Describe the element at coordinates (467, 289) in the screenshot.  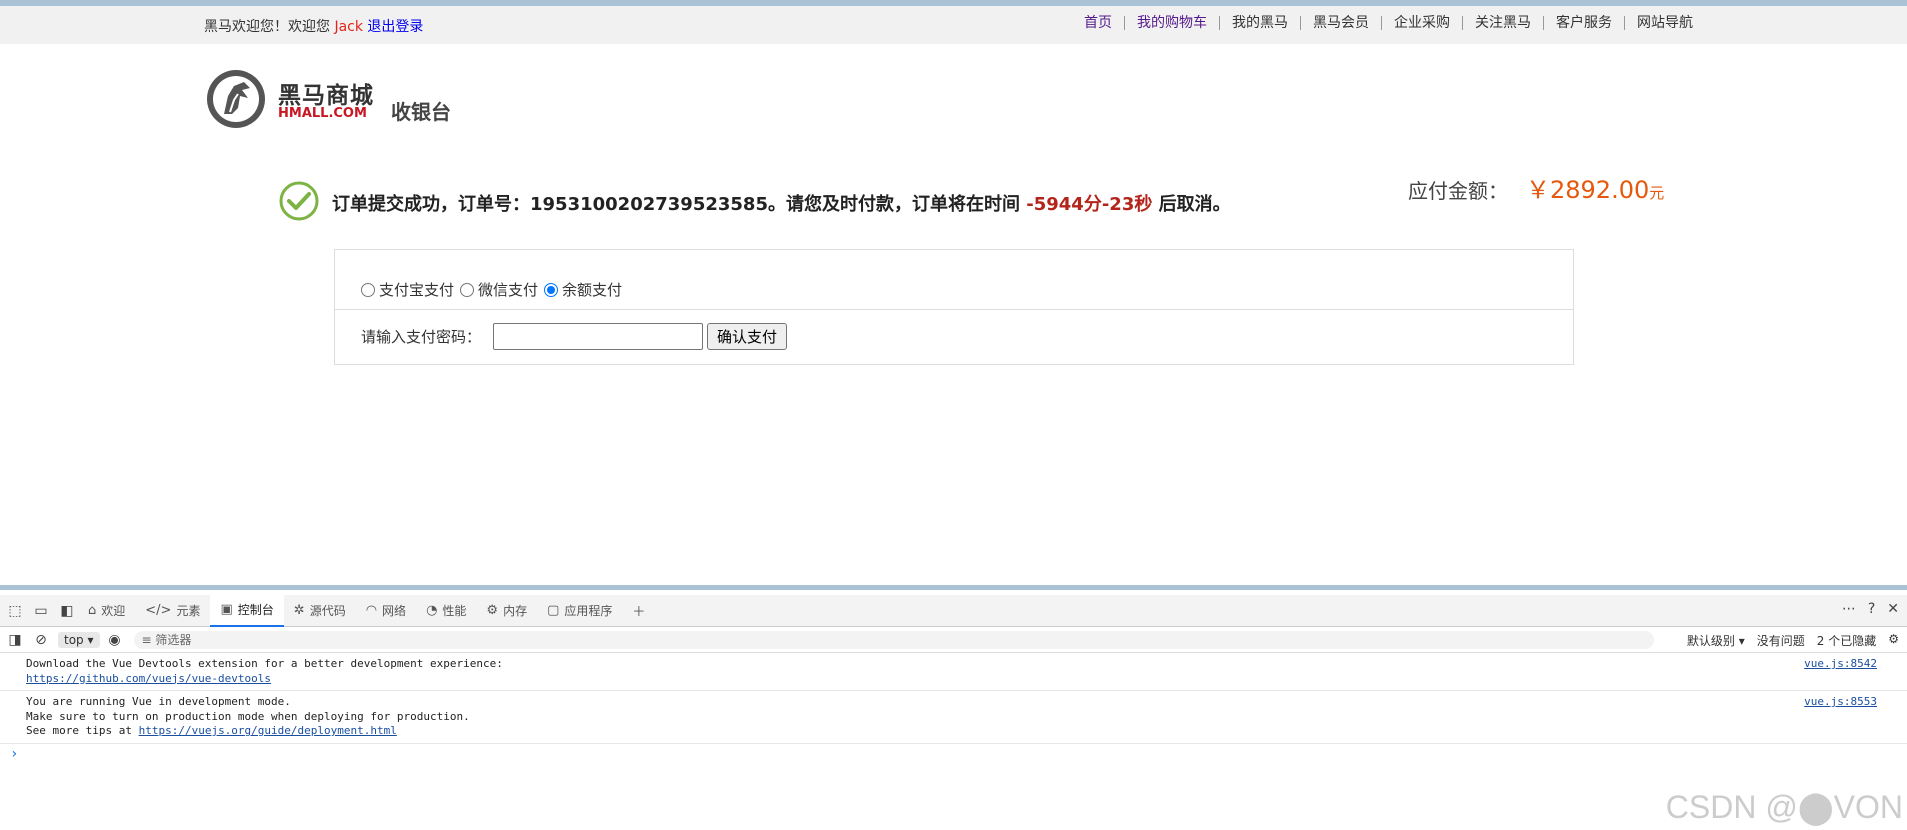
I see `radio-wechat` at that location.